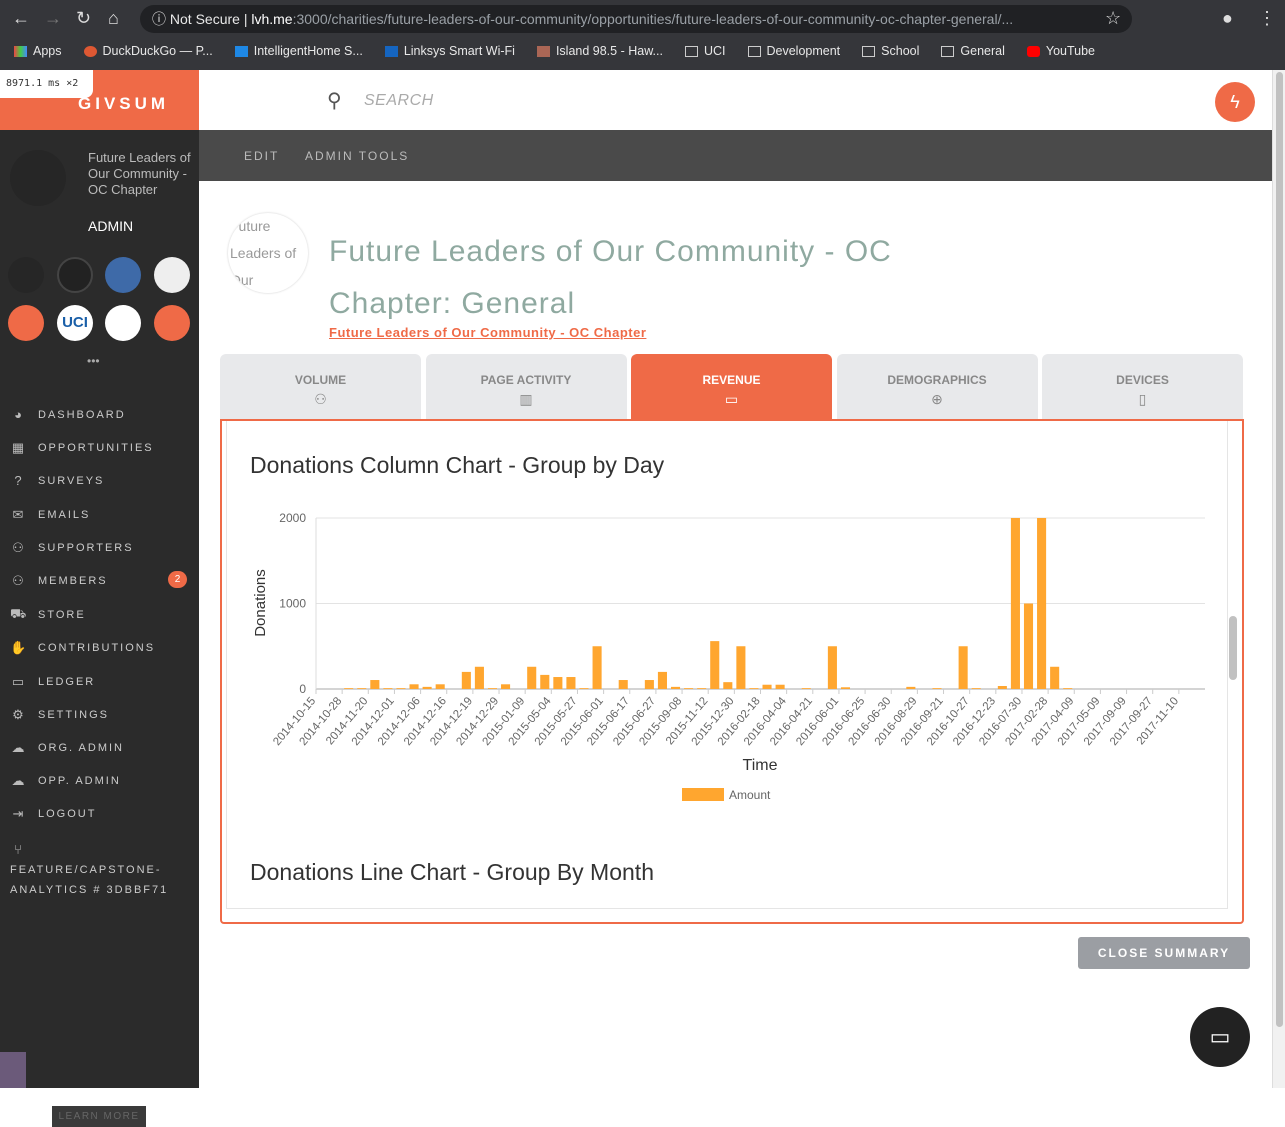 This screenshot has height=1127, width=1285. Describe the element at coordinates (1113, 18) in the screenshot. I see `star-icon: ☆` at that location.